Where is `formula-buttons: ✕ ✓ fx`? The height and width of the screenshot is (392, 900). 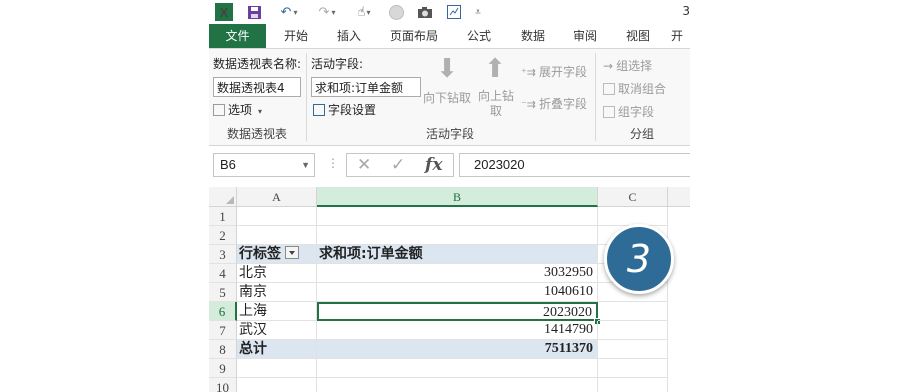
formula-buttons: ✕ ✓ fx is located at coordinates (400, 165).